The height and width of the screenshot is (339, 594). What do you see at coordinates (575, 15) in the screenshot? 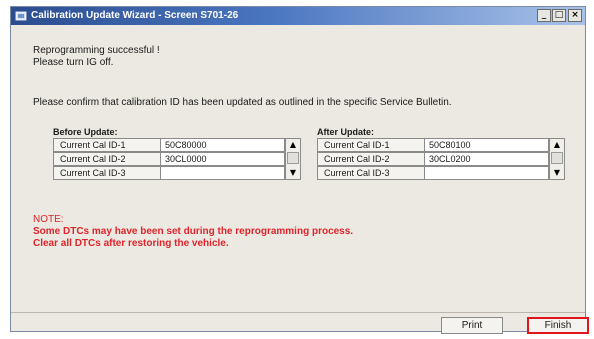
I see `close-button: ×` at bounding box center [575, 15].